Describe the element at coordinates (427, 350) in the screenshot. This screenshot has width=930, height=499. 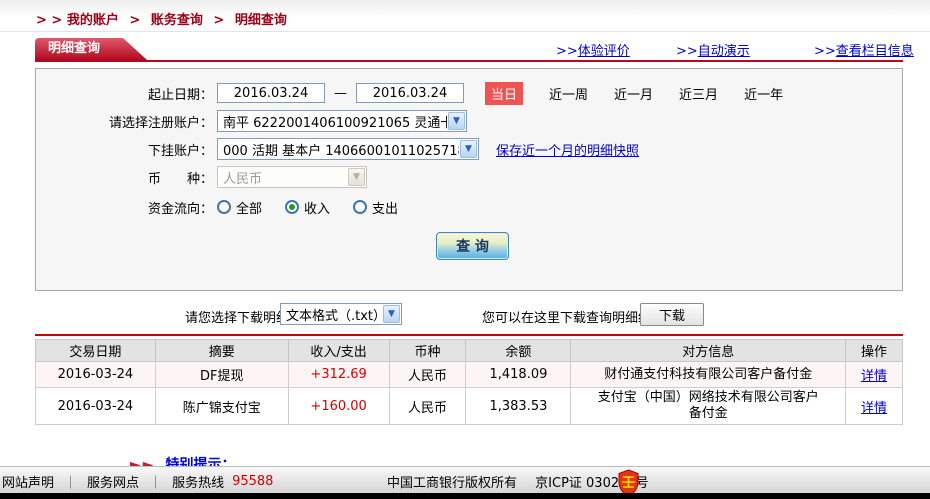
I see `header-currency: 币种` at that location.